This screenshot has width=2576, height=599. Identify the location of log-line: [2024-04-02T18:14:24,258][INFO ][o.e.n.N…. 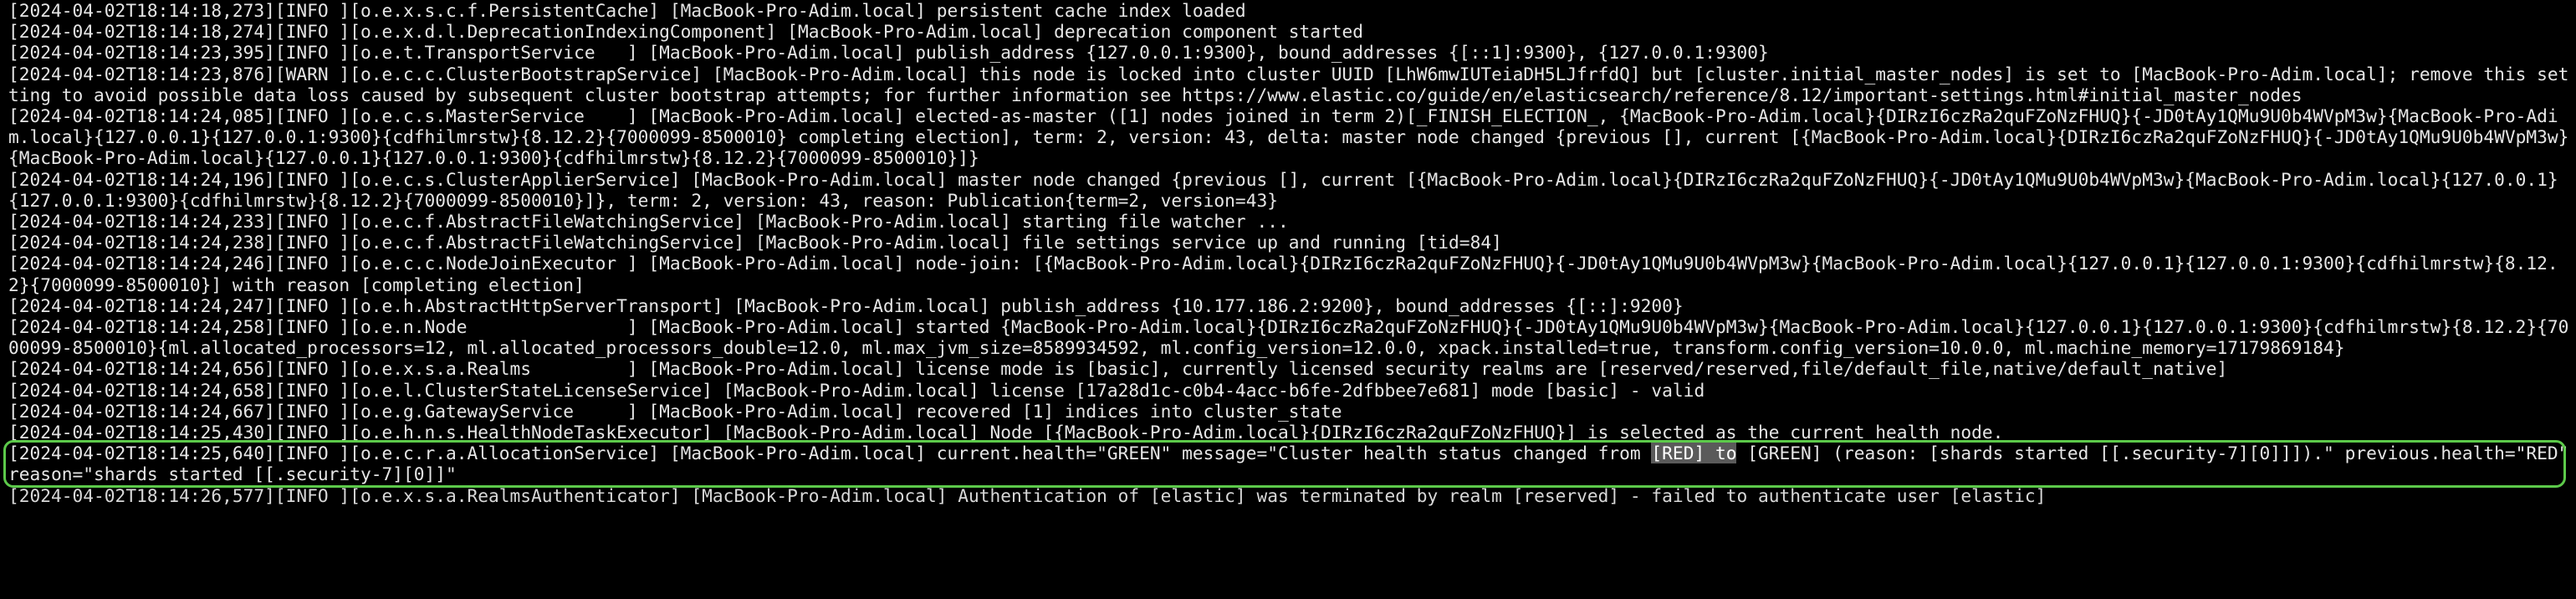
(1288, 337).